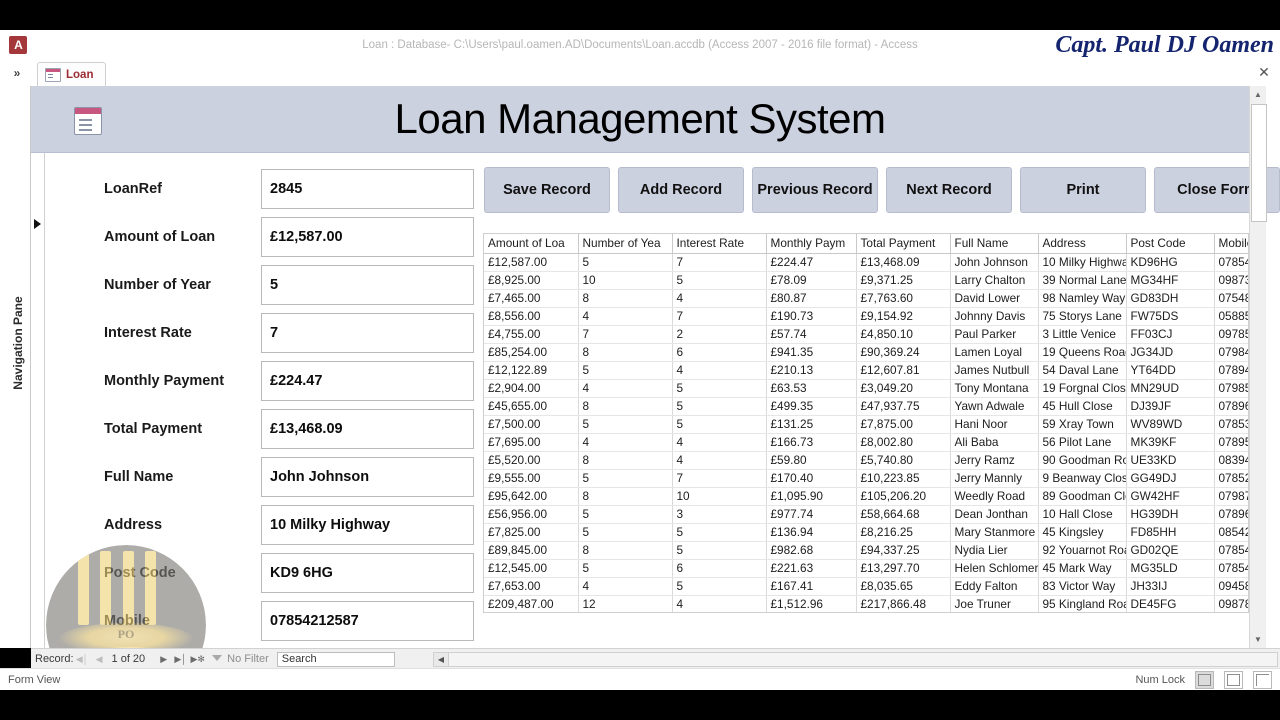 This screenshot has height=720, width=1280. What do you see at coordinates (1082, 460) in the screenshot?
I see `table-cell: 90 Goodman Road` at bounding box center [1082, 460].